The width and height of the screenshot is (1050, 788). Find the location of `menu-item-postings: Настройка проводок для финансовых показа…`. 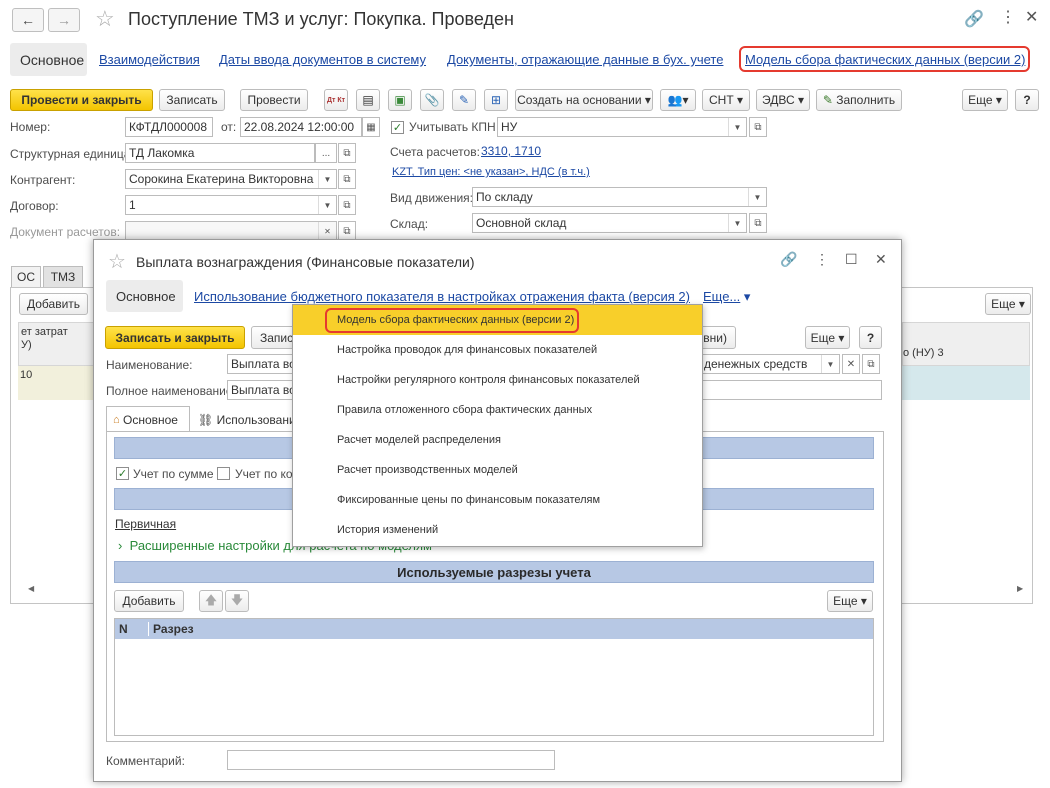

menu-item-postings: Настройка проводок для финансовых показа… is located at coordinates (497, 350).